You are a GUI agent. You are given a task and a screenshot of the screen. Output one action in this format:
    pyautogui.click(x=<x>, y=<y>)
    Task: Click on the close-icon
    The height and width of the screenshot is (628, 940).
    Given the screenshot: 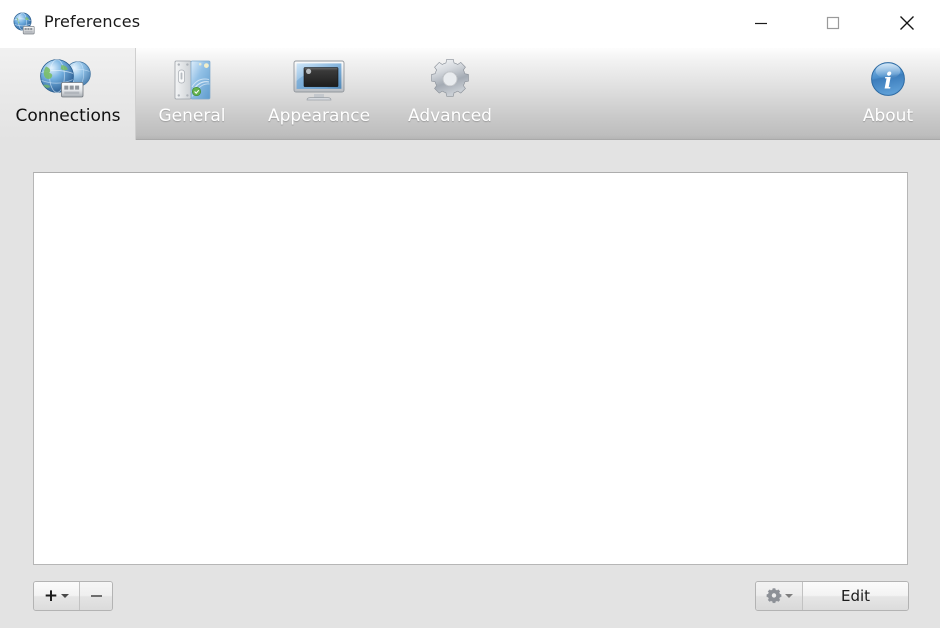 What is the action you would take?
    pyautogui.click(x=907, y=23)
    